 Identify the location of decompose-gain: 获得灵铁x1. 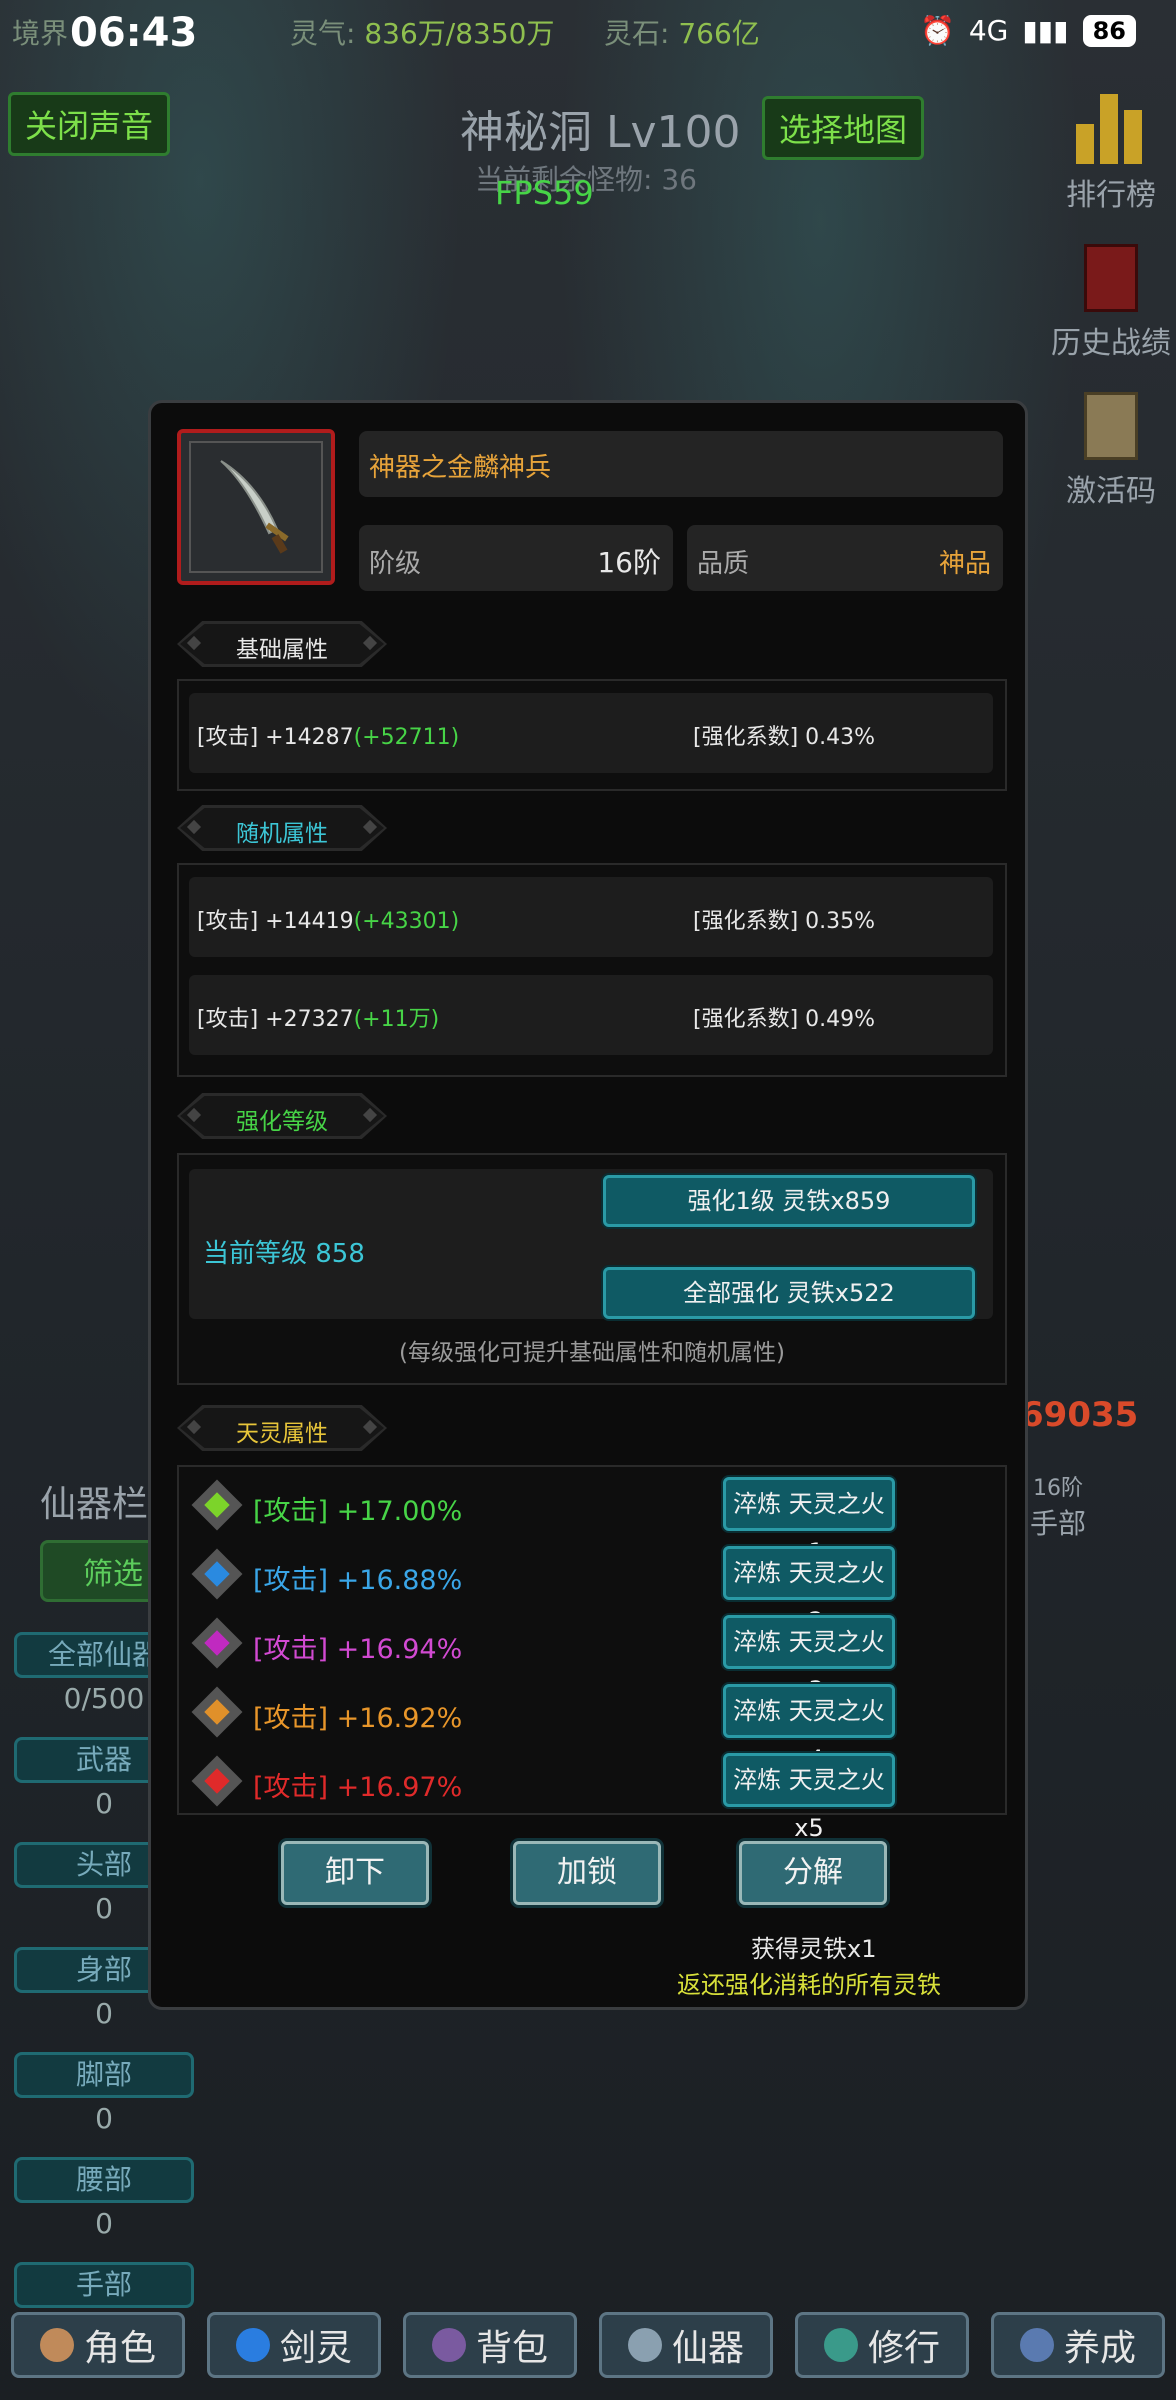
(814, 1949).